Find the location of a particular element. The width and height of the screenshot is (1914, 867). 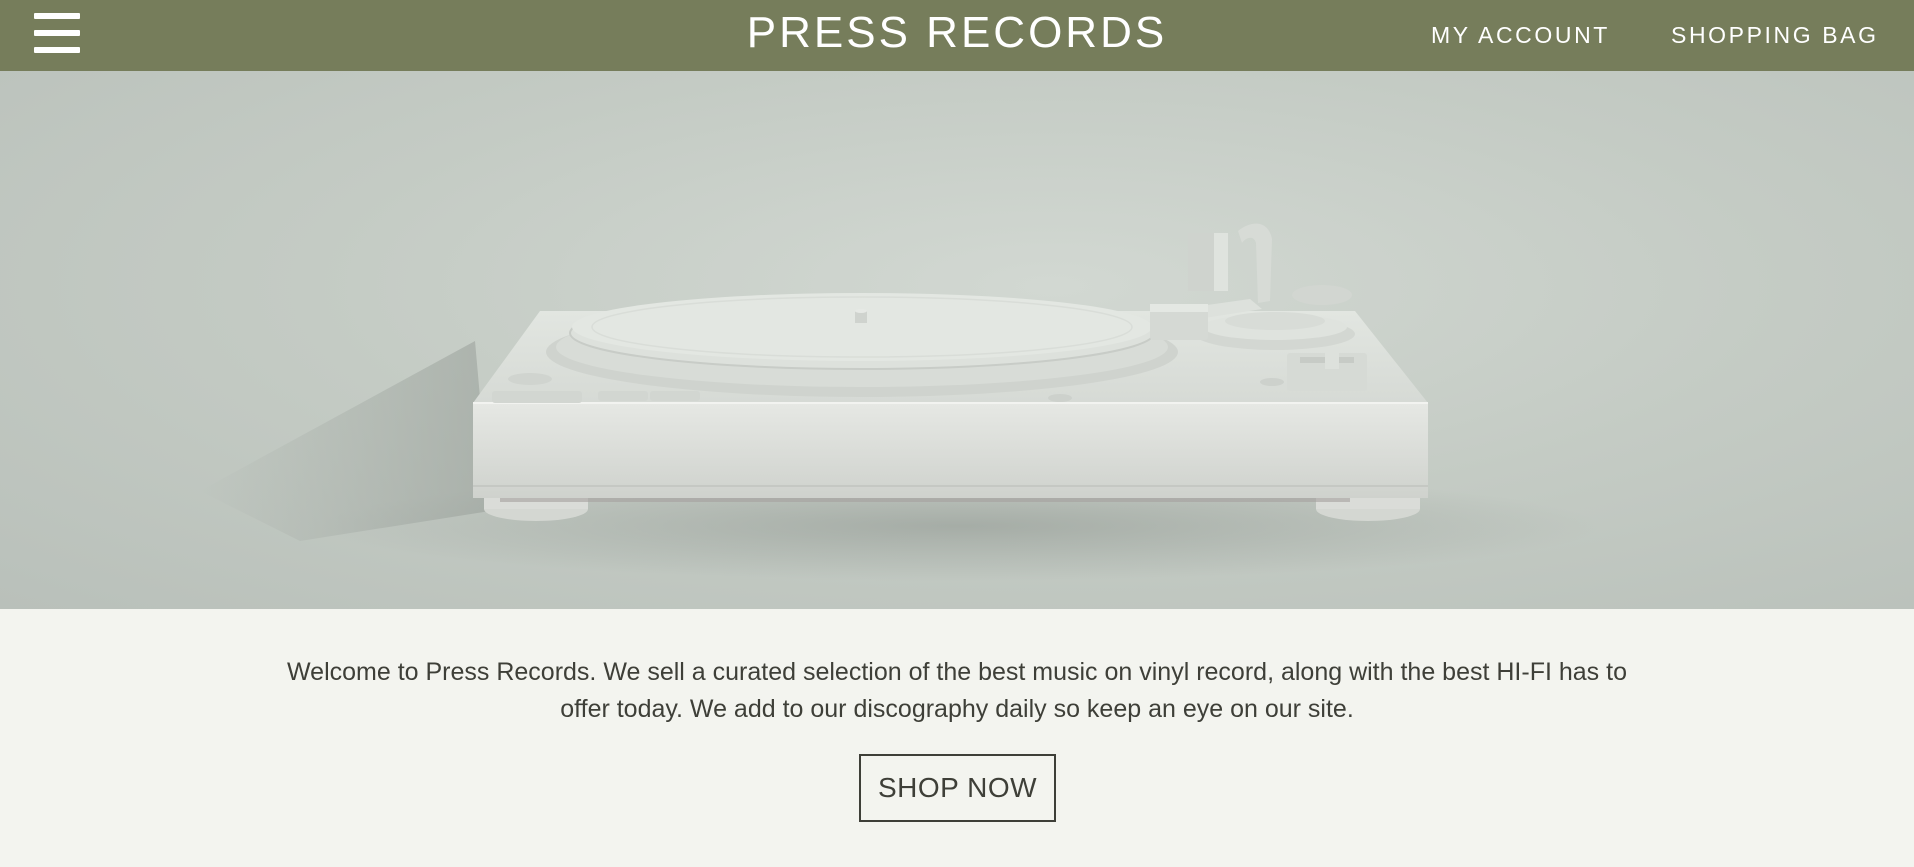

my-account-link: MY ACCOUNT is located at coordinates (1520, 35).